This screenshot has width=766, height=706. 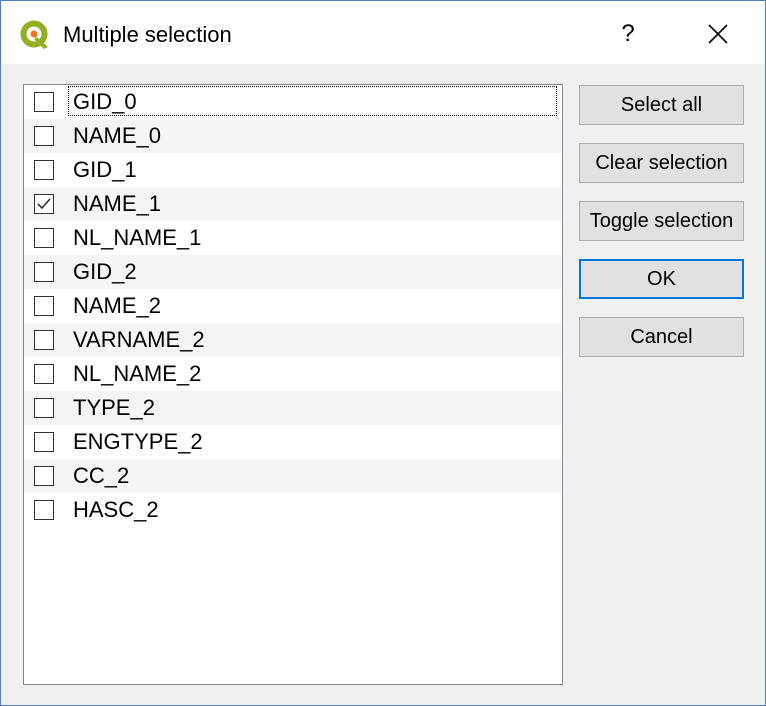 What do you see at coordinates (293, 408) in the screenshot?
I see `list-item: TYPE_2` at bounding box center [293, 408].